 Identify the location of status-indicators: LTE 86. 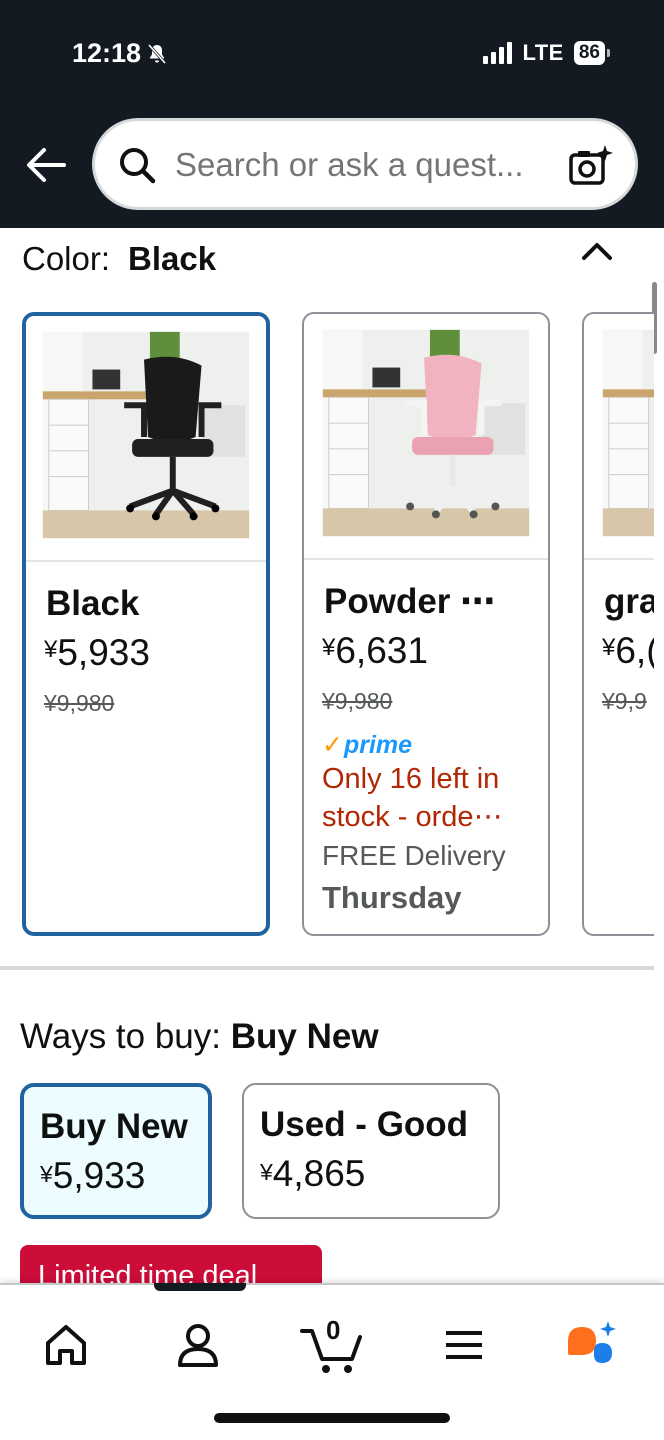
(546, 53).